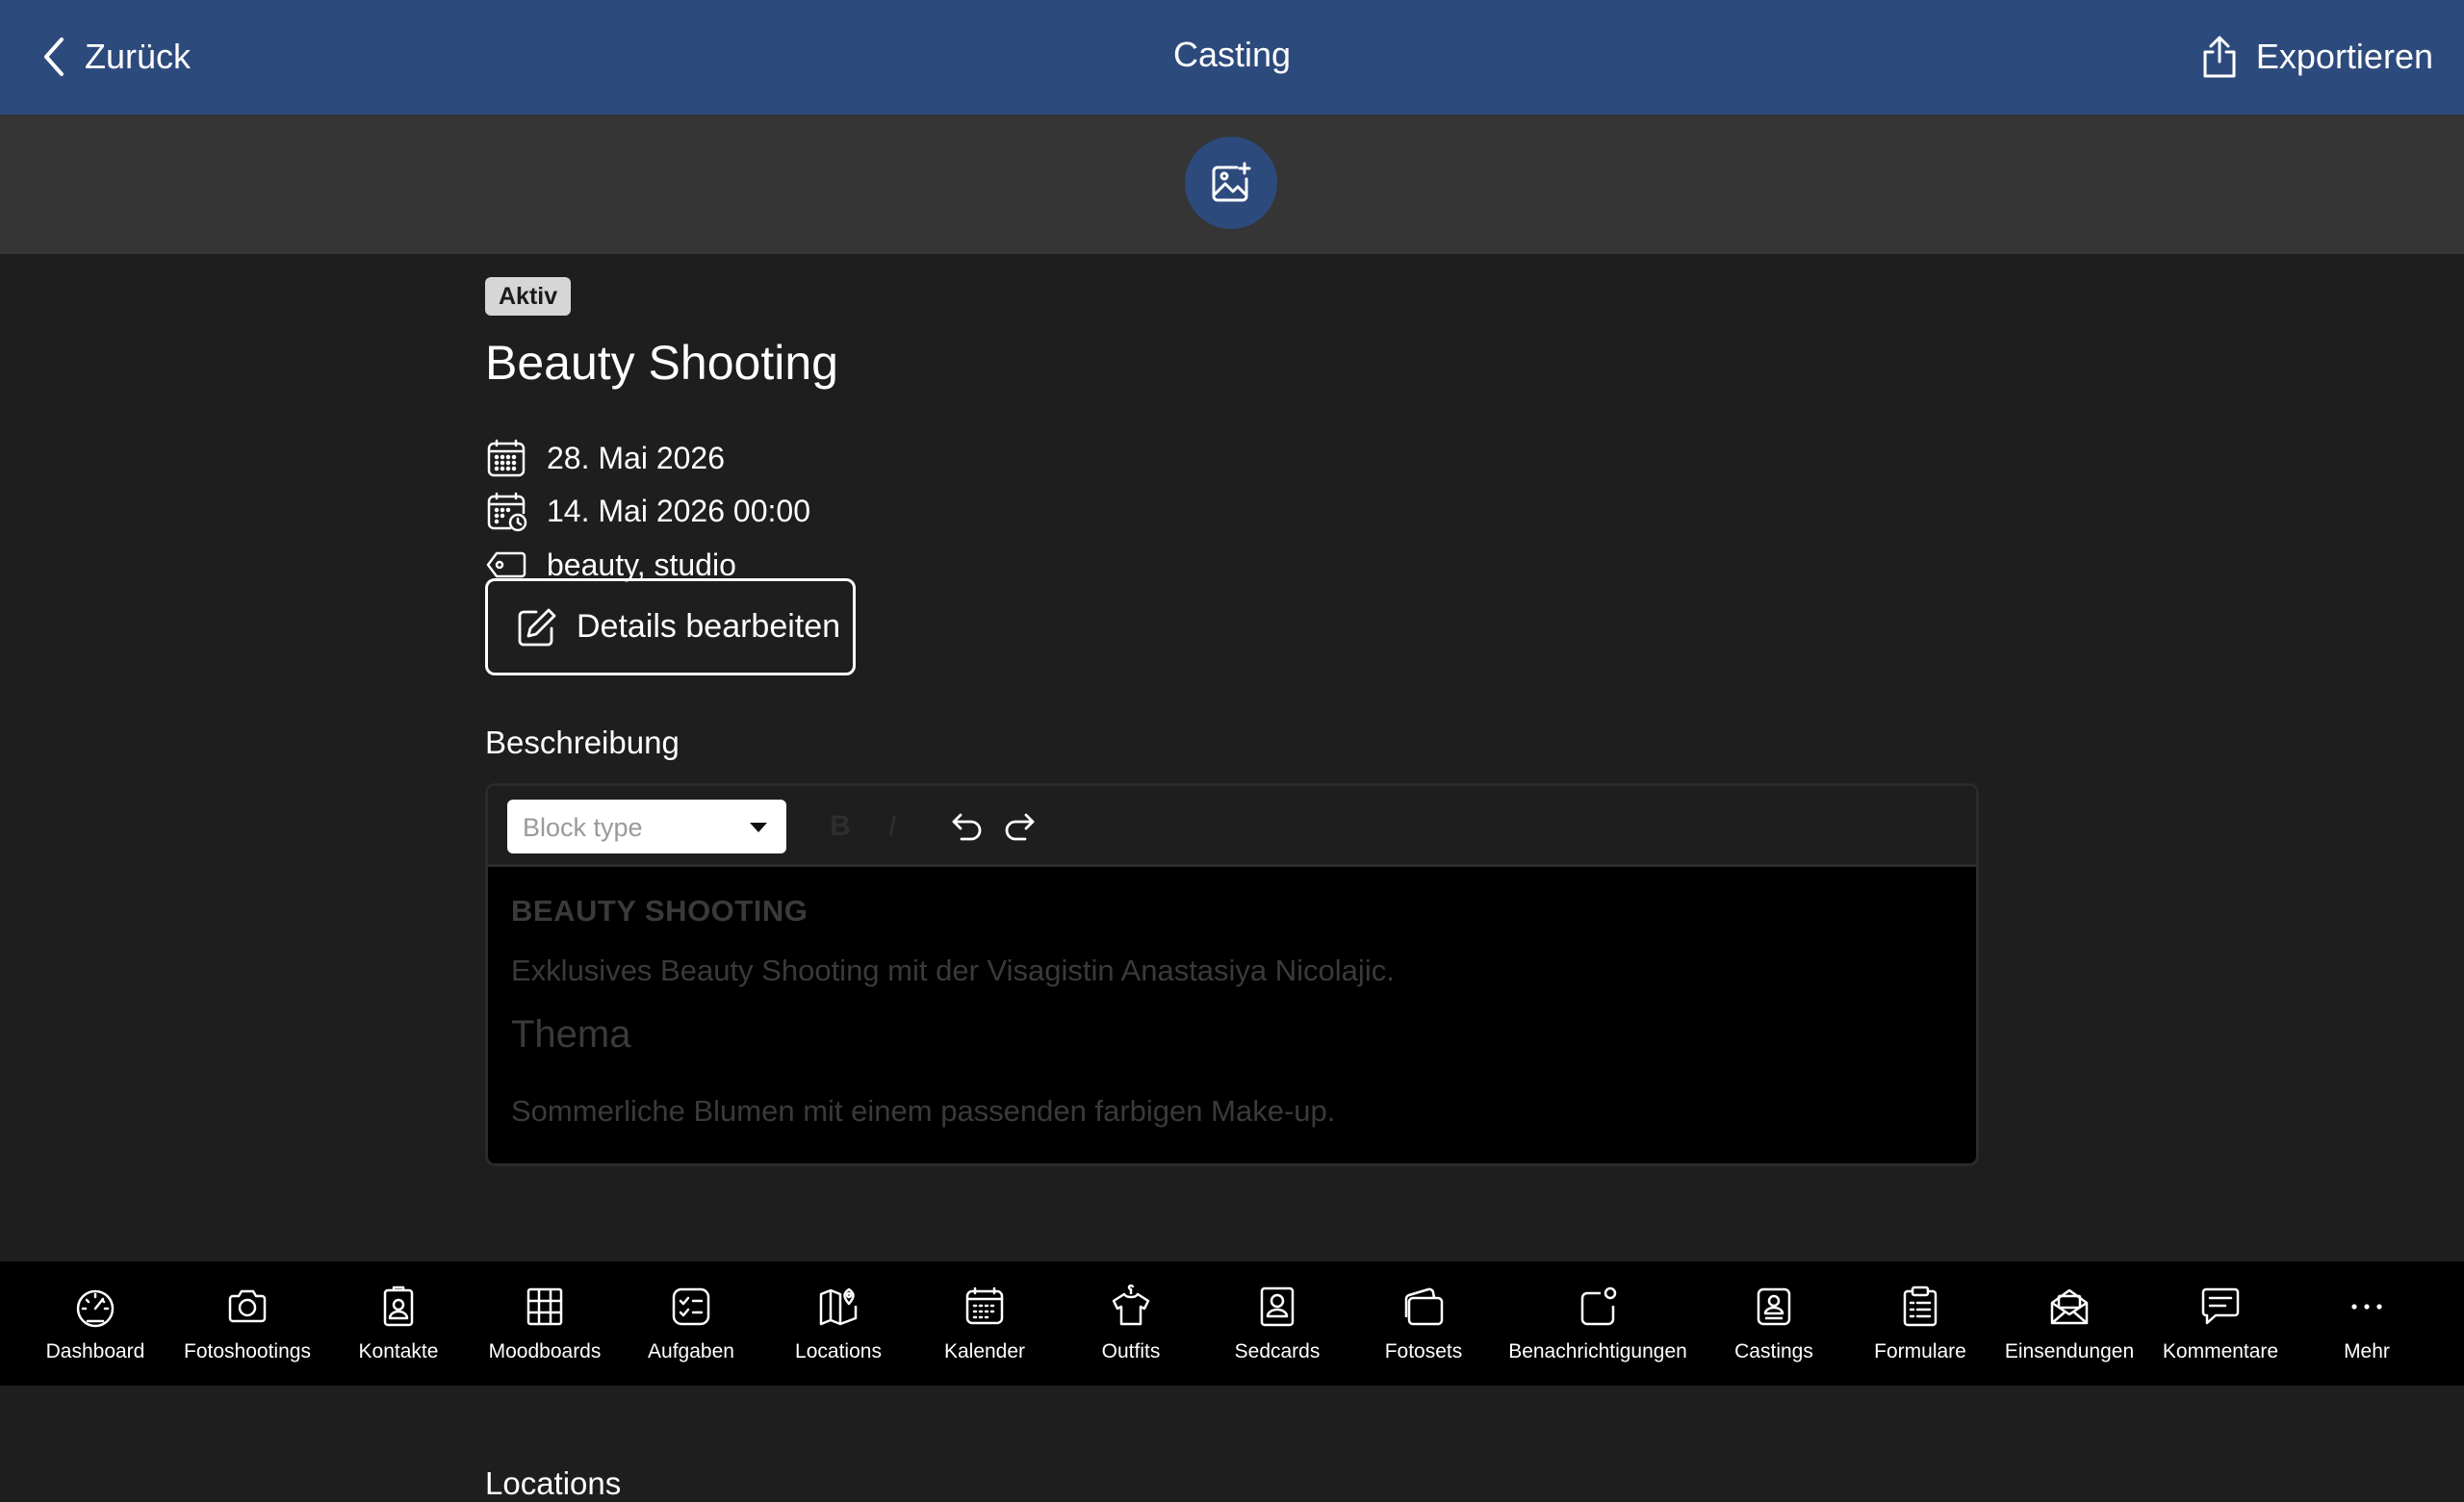 The image size is (2464, 1502). Describe the element at coordinates (528, 297) in the screenshot. I see `status-badge: Aktiv` at that location.